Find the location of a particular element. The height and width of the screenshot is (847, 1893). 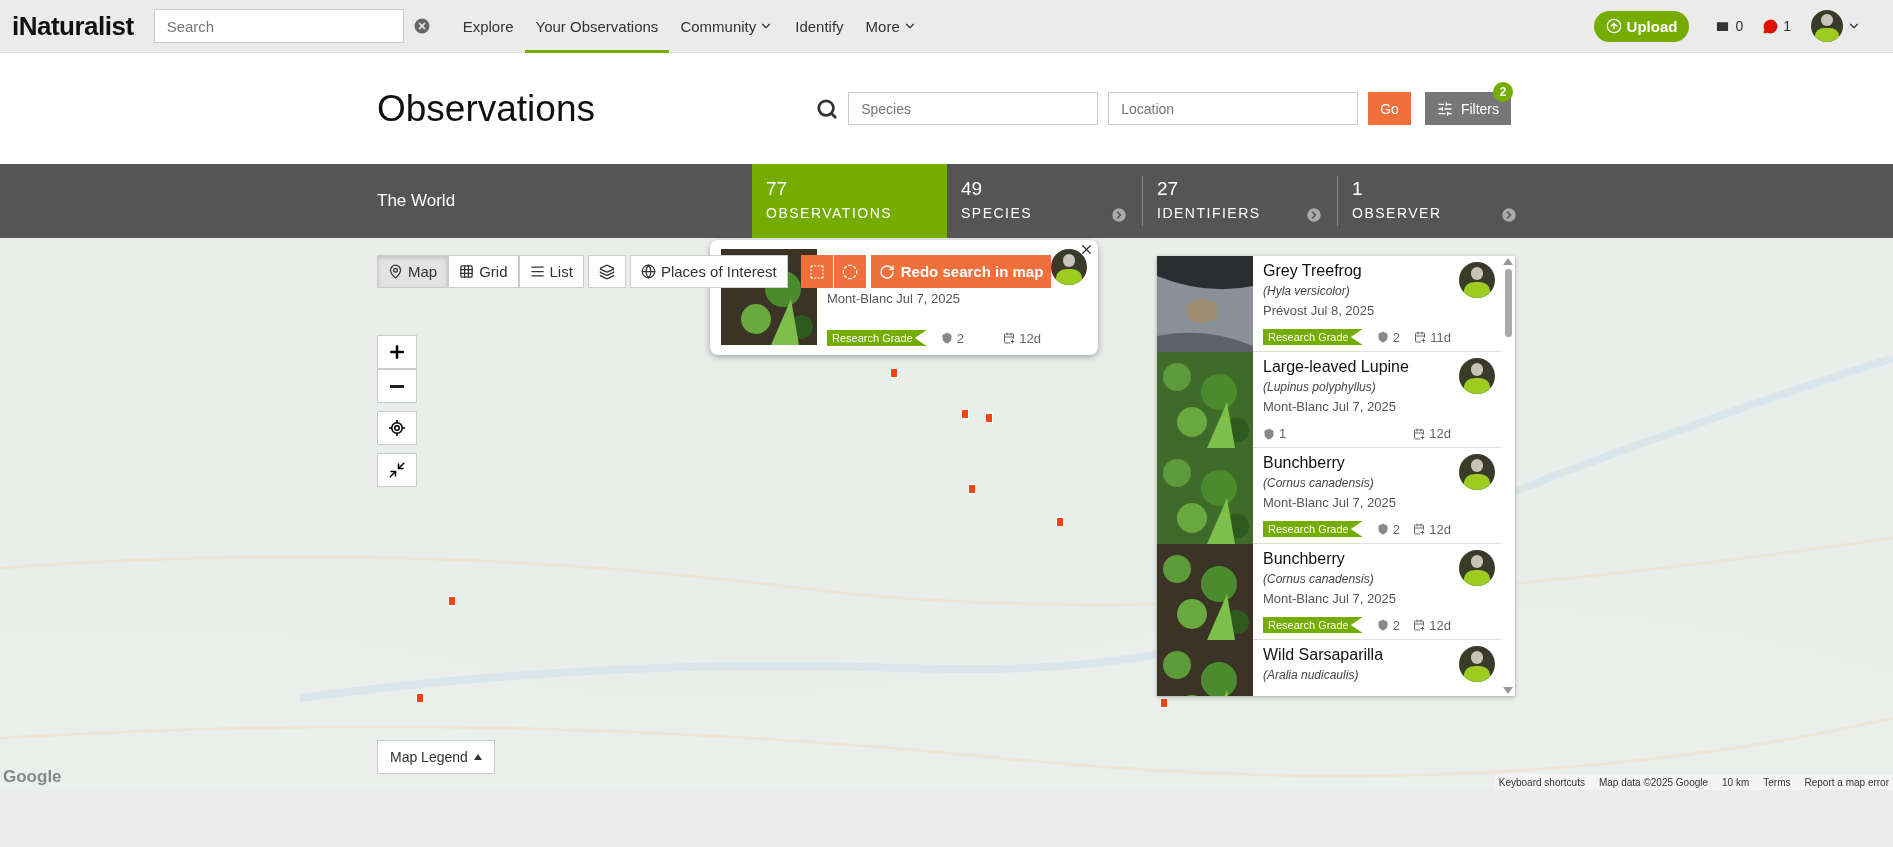

message-count: 0 is located at coordinates (1739, 26).